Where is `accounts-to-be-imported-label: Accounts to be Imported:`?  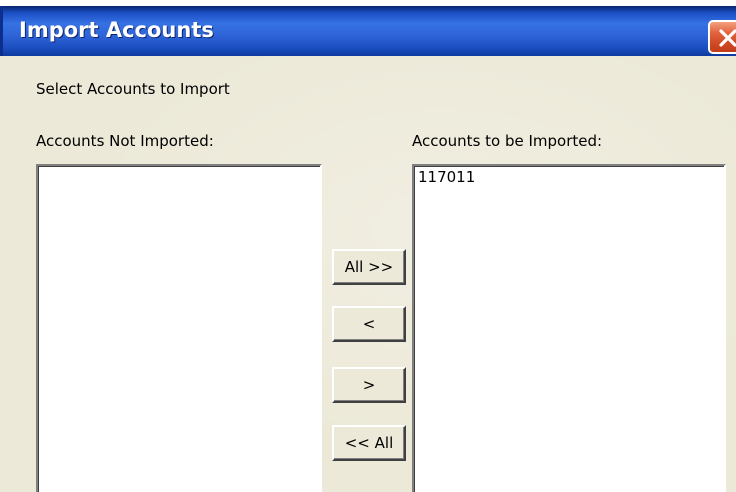 accounts-to-be-imported-label: Accounts to be Imported: is located at coordinates (507, 141).